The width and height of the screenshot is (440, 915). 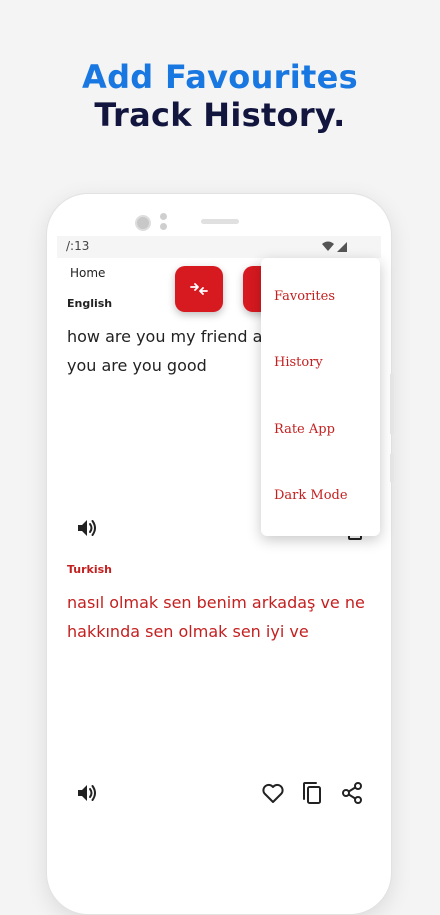 I want to click on heart-icon, so click(x=273, y=793).